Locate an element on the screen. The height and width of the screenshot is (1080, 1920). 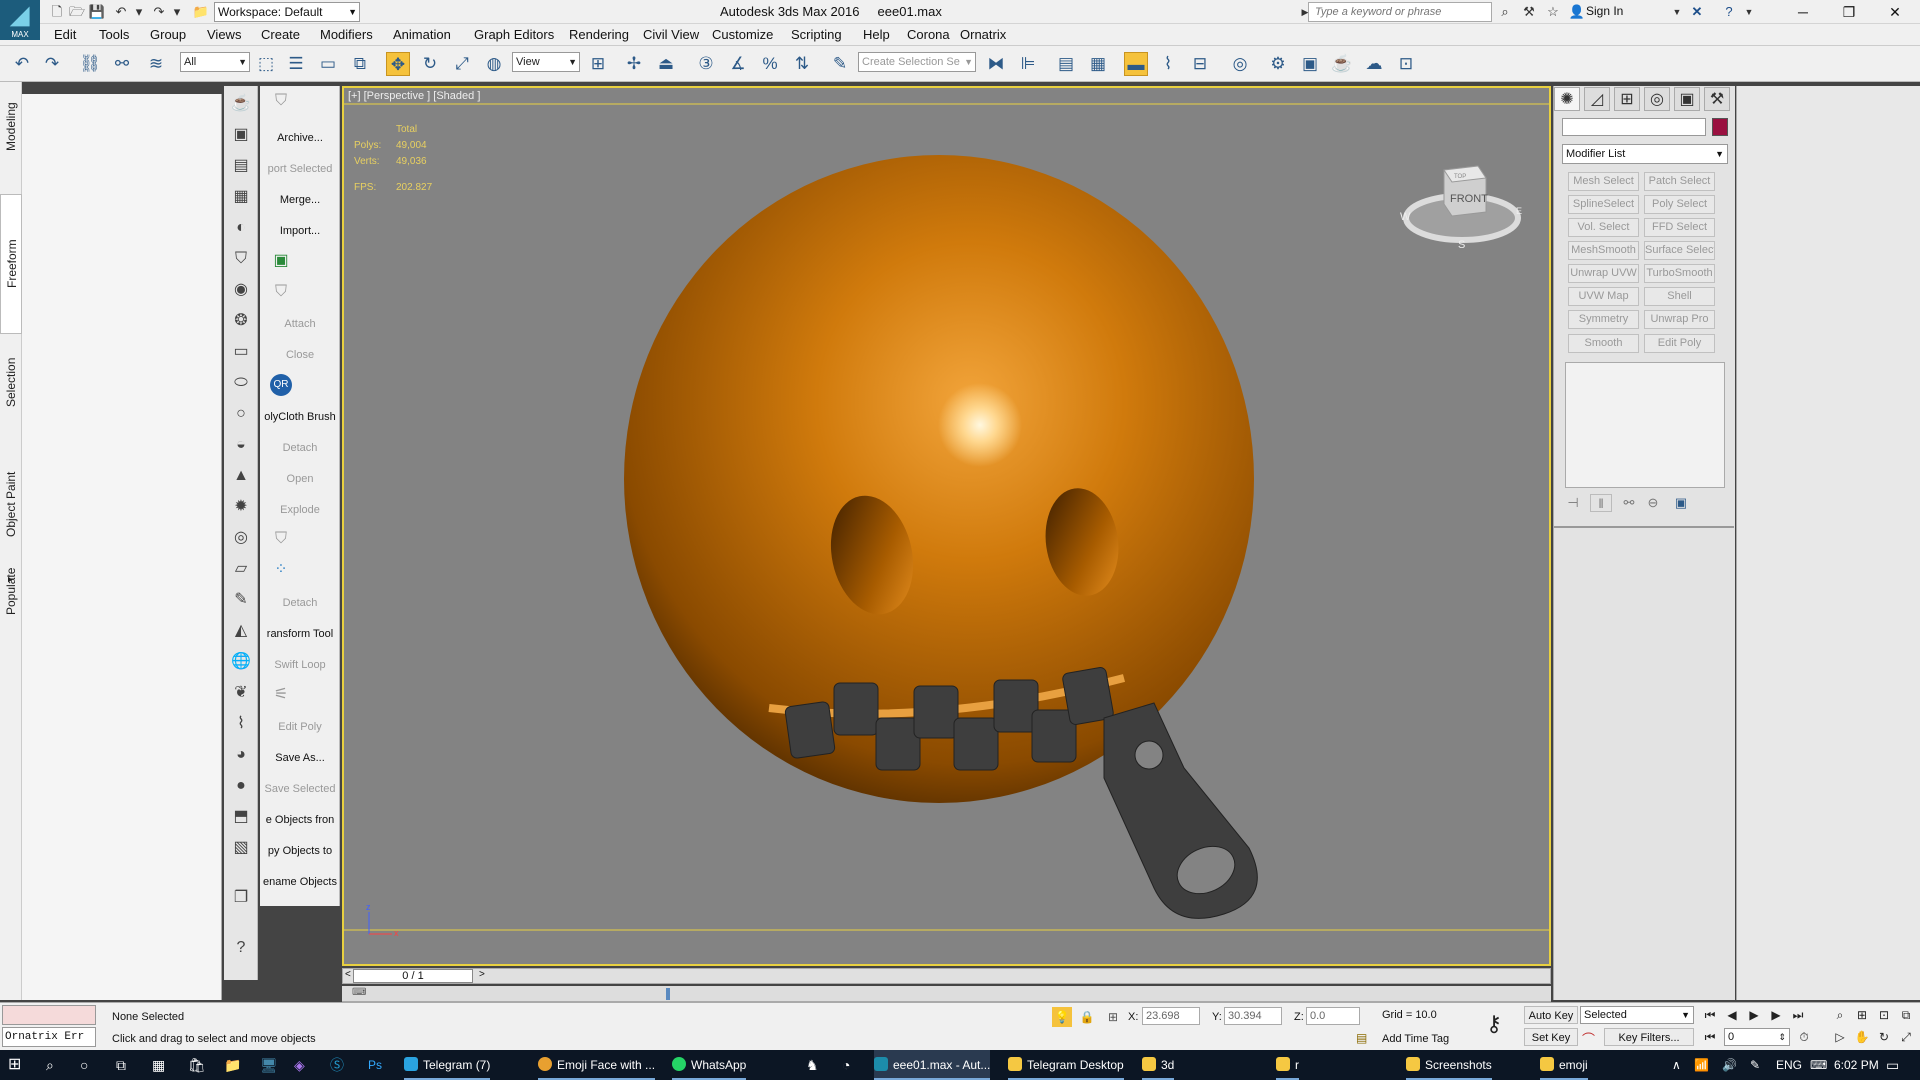
chevron-left-icon: < is located at coordinates (348, 974).